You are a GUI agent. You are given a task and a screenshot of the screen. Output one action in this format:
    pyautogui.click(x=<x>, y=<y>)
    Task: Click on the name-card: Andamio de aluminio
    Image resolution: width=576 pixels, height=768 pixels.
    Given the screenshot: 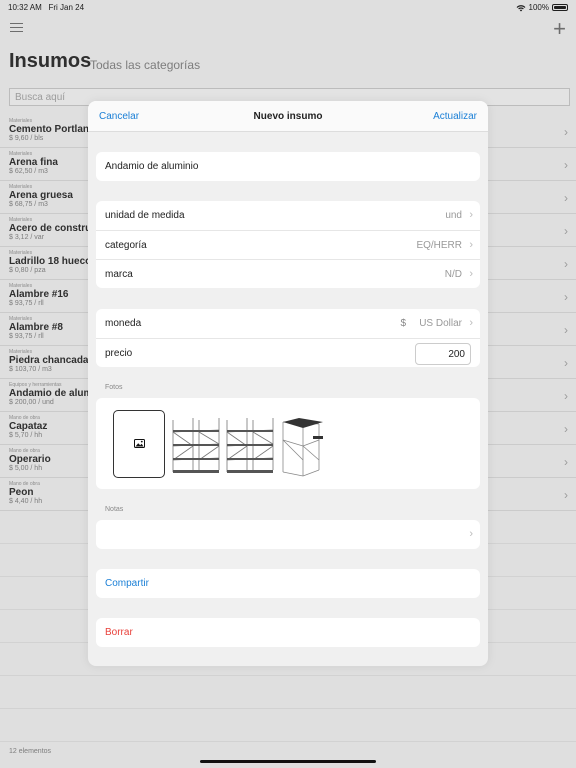 What is the action you would take?
    pyautogui.click(x=288, y=166)
    